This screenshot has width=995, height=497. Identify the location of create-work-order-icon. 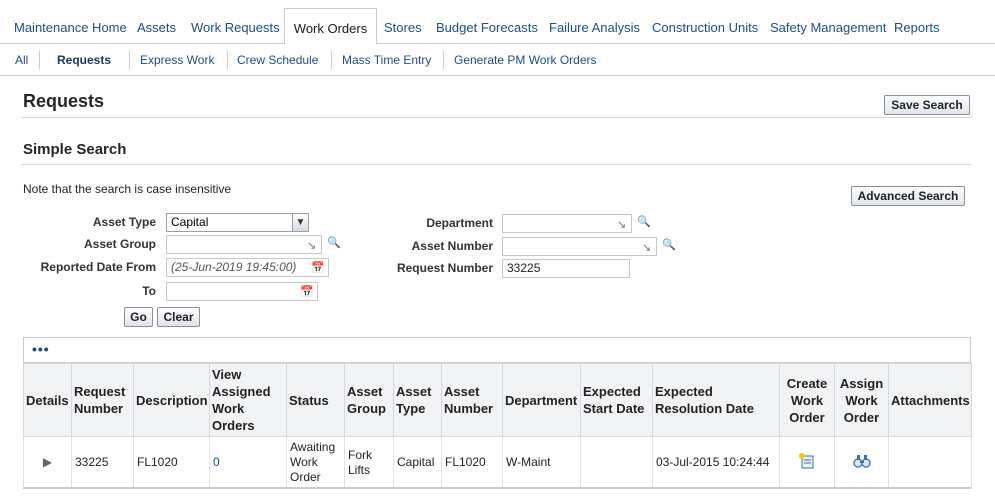
(807, 461).